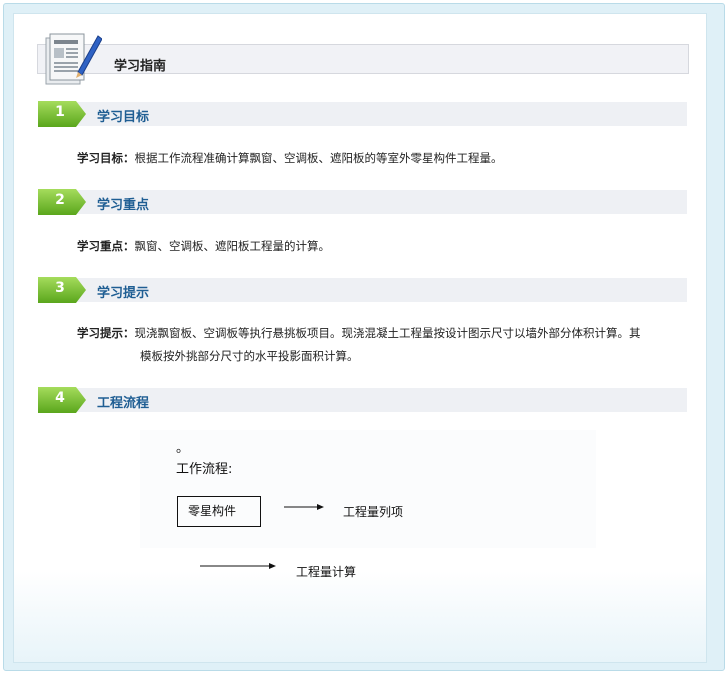  What do you see at coordinates (106, 158) in the screenshot?
I see `section-1-label: 学习目标：` at bounding box center [106, 158].